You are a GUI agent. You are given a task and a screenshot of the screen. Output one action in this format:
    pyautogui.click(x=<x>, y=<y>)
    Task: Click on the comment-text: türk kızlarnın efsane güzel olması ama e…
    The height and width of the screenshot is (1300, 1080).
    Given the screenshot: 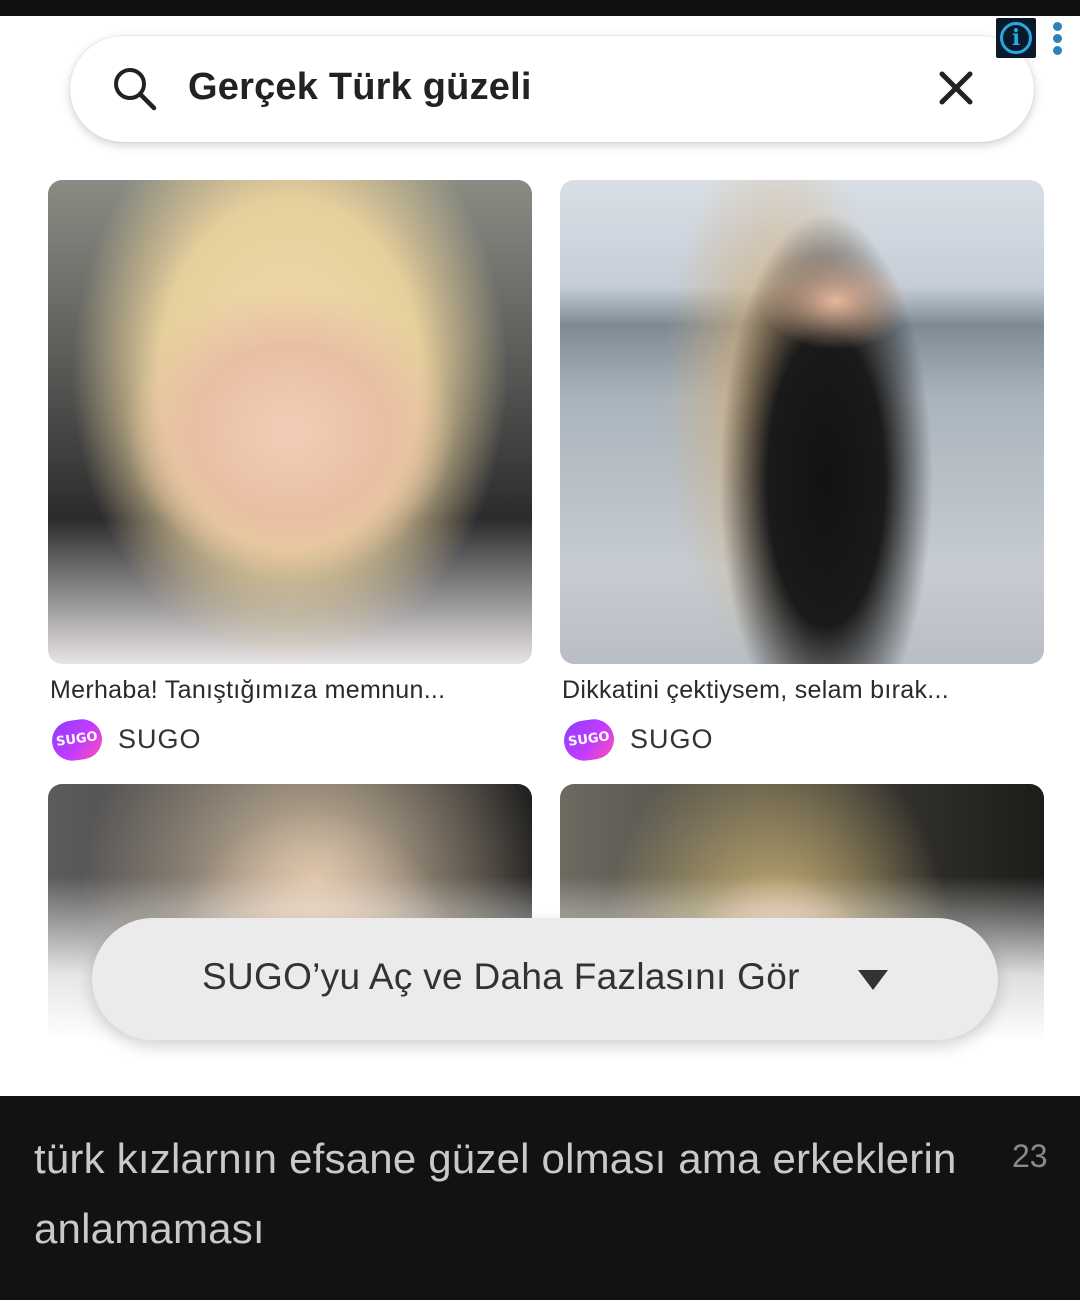 What is the action you would take?
    pyautogui.click(x=495, y=1193)
    